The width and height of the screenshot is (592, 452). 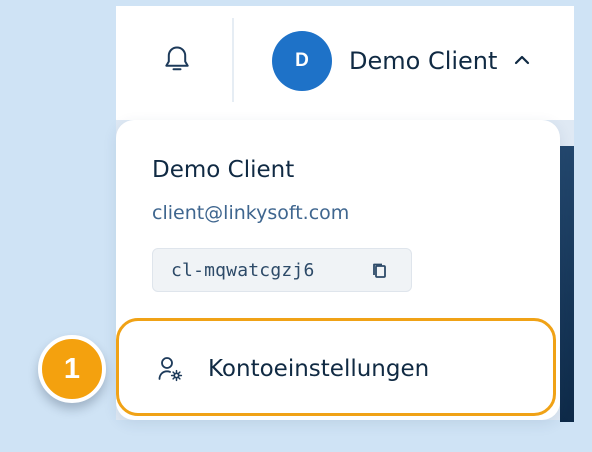 I want to click on dropdown-user-name: Demo Client, so click(x=223, y=170).